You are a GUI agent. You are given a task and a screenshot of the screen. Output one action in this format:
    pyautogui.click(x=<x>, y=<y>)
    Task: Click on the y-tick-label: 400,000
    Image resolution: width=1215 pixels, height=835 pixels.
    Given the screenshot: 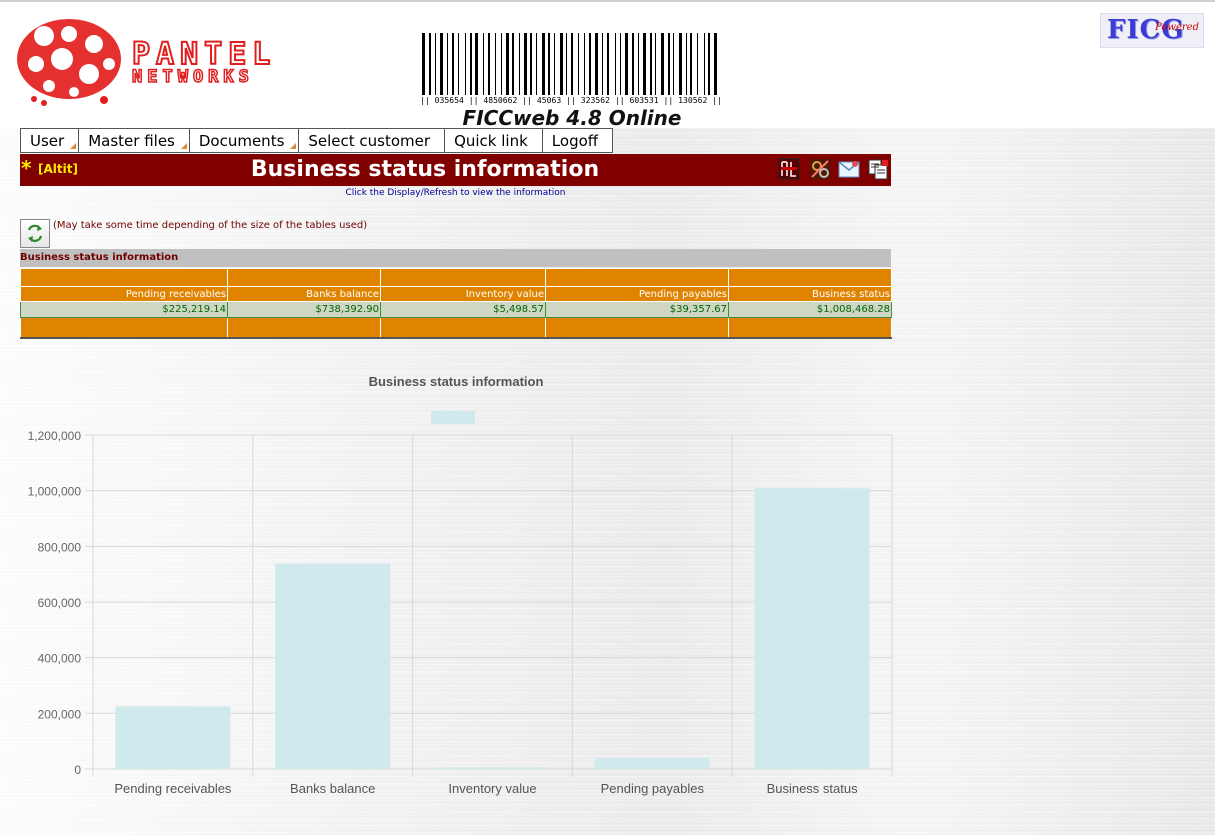 What is the action you would take?
    pyautogui.click(x=60, y=659)
    